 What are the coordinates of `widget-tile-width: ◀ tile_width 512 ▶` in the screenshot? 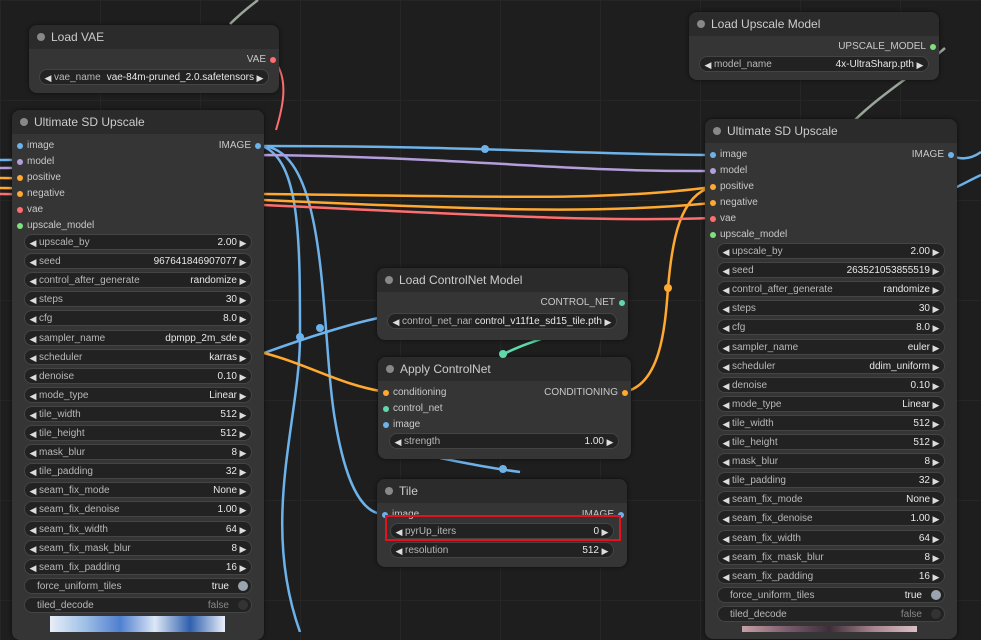 It's located at (831, 423).